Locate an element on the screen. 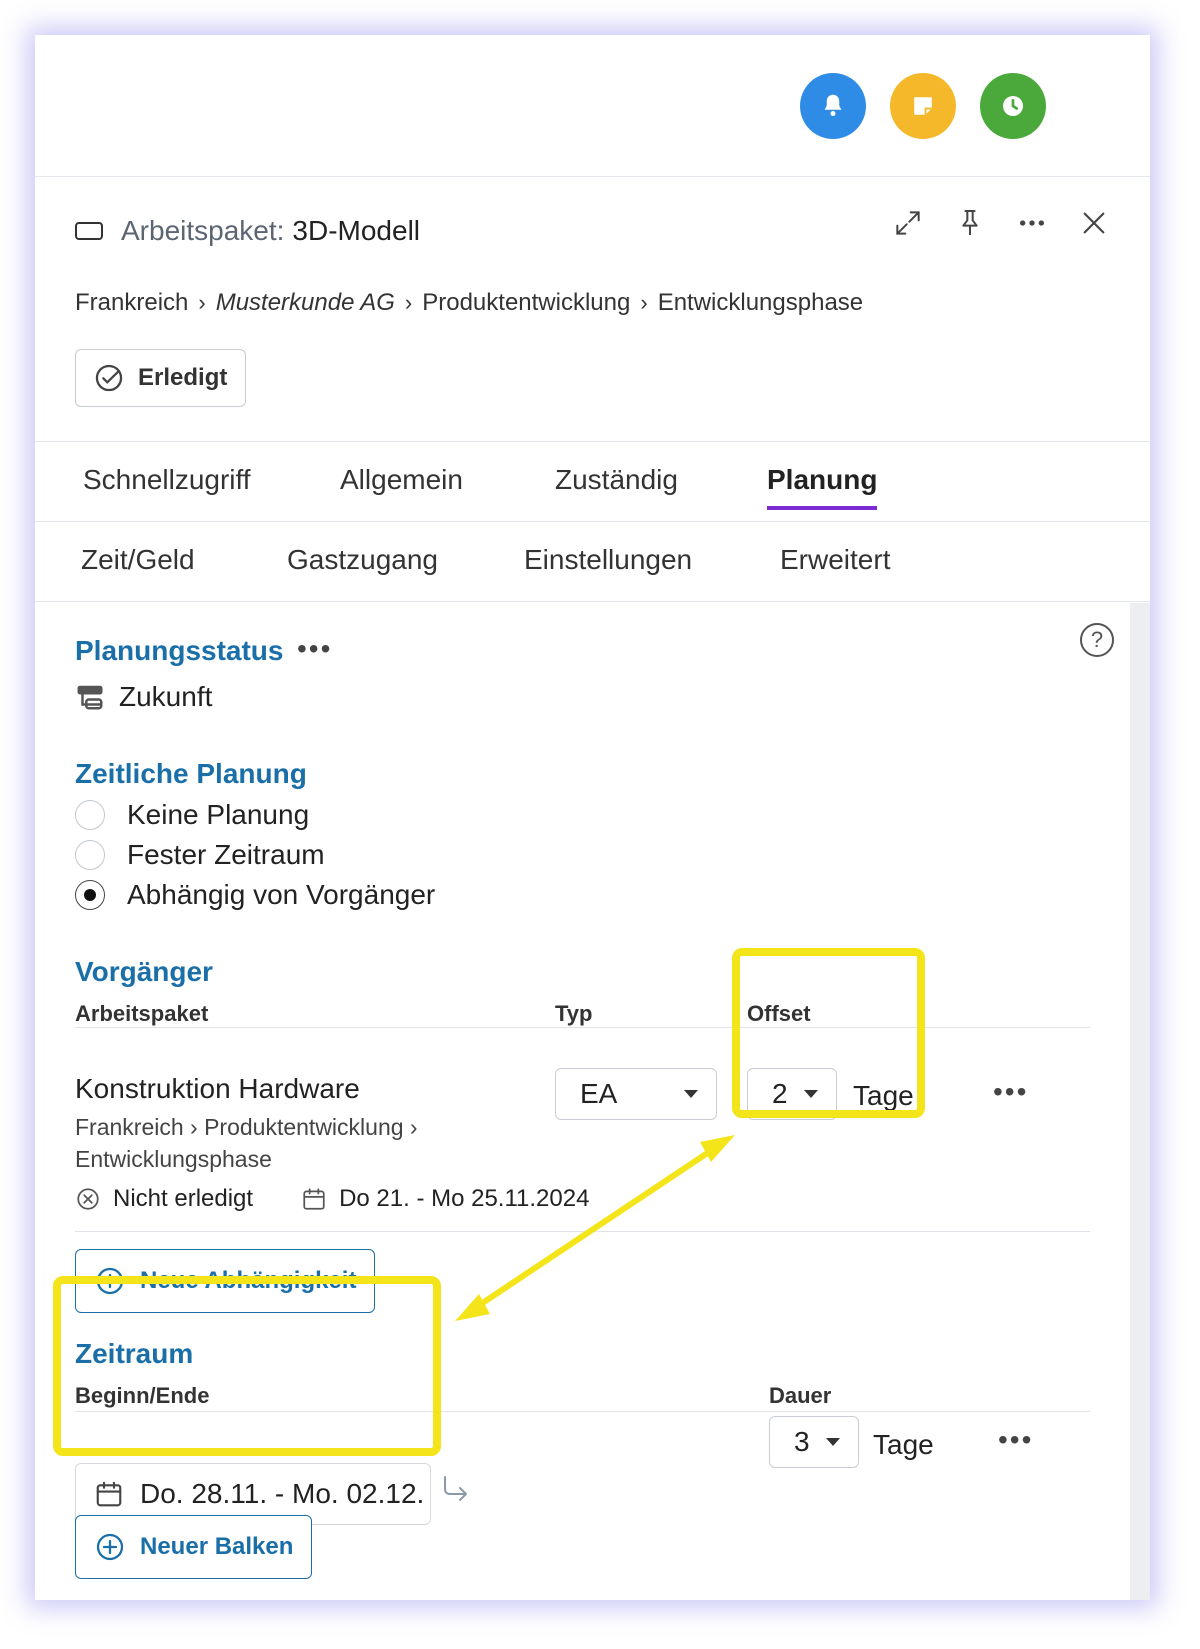  tab-einstellungen: Einstellungen is located at coordinates (608, 560).